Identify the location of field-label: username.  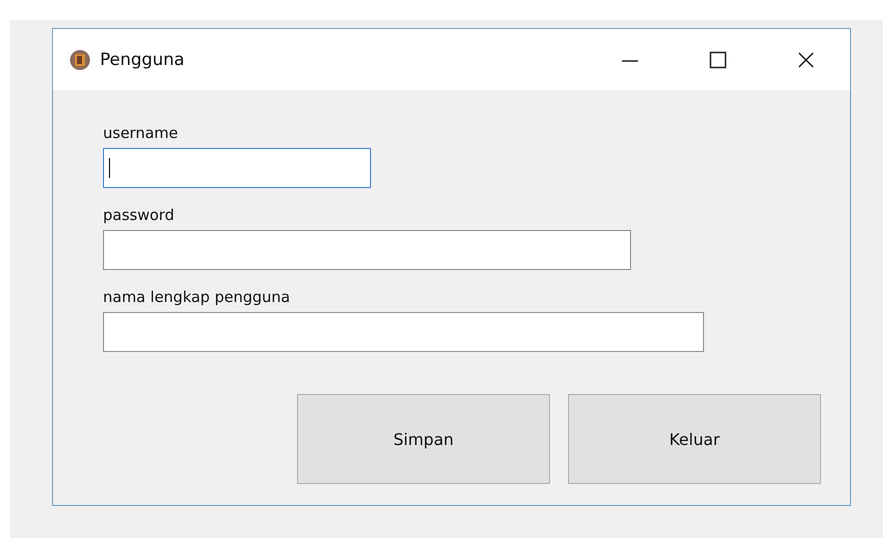
(141, 133).